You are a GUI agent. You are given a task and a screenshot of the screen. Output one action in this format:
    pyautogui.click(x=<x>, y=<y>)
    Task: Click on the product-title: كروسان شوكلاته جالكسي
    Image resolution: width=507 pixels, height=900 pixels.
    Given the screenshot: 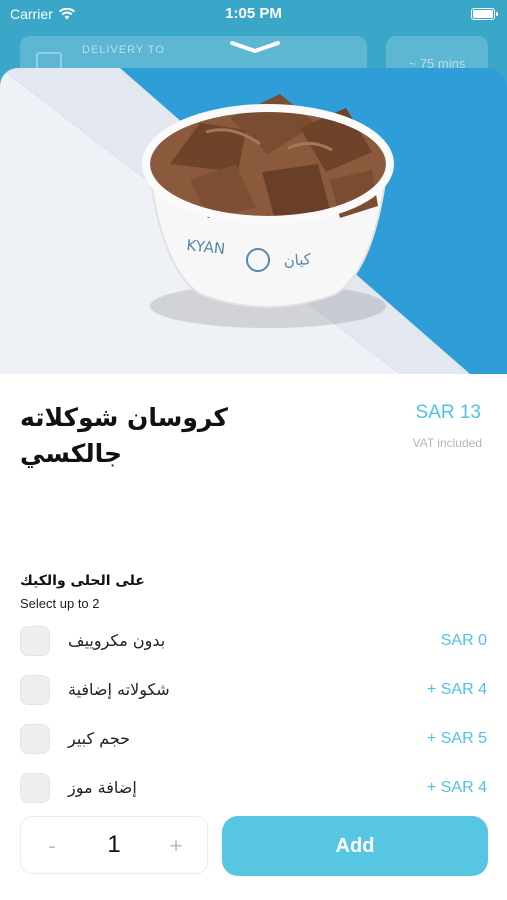 What is the action you would take?
    pyautogui.click(x=124, y=435)
    